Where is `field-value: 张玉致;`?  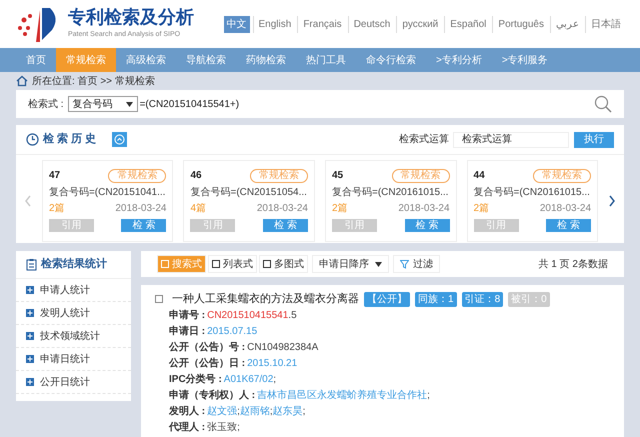 field-value: 张玉致; is located at coordinates (223, 427).